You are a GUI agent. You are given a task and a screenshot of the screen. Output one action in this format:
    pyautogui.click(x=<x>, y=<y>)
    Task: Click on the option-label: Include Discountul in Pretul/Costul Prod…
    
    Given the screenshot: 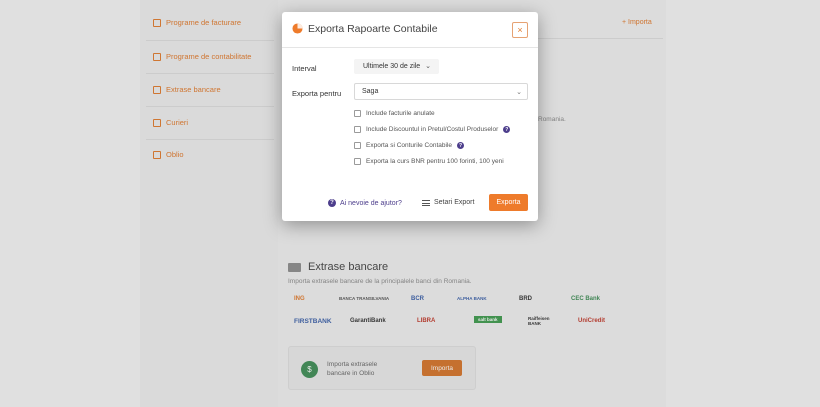 What is the action you would take?
    pyautogui.click(x=432, y=129)
    